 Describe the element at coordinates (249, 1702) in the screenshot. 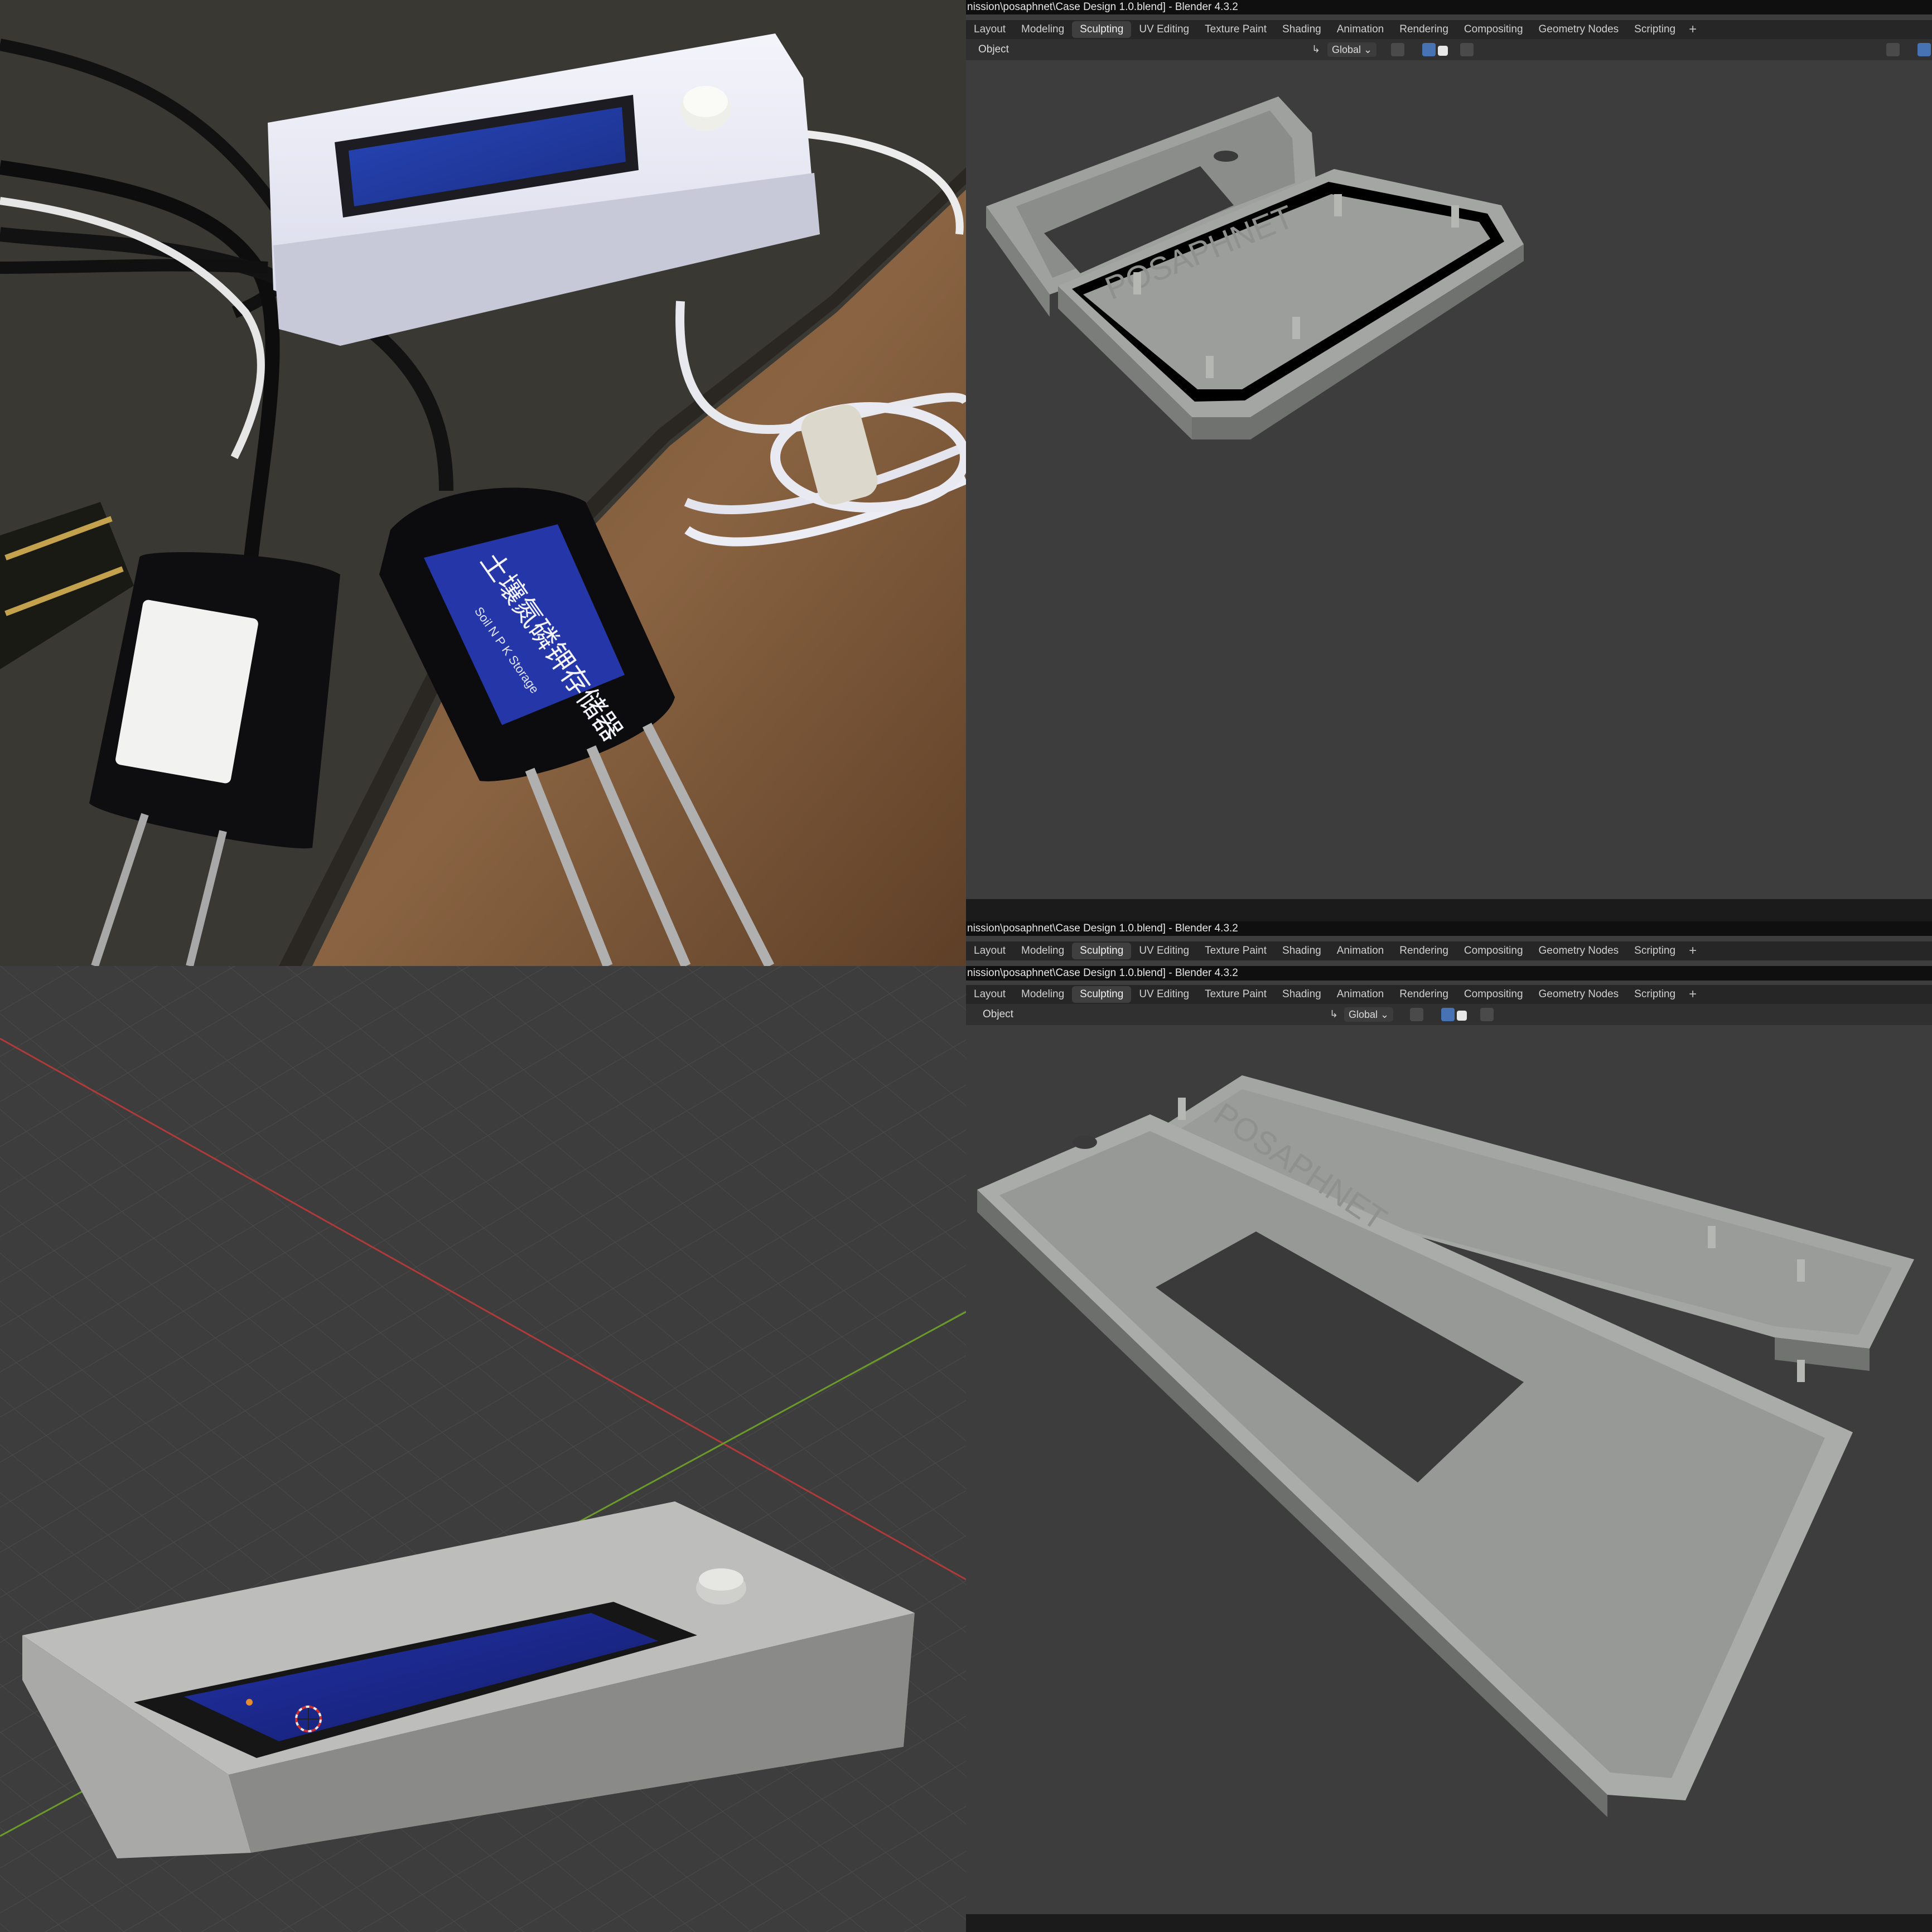

I see `origin-dot` at that location.